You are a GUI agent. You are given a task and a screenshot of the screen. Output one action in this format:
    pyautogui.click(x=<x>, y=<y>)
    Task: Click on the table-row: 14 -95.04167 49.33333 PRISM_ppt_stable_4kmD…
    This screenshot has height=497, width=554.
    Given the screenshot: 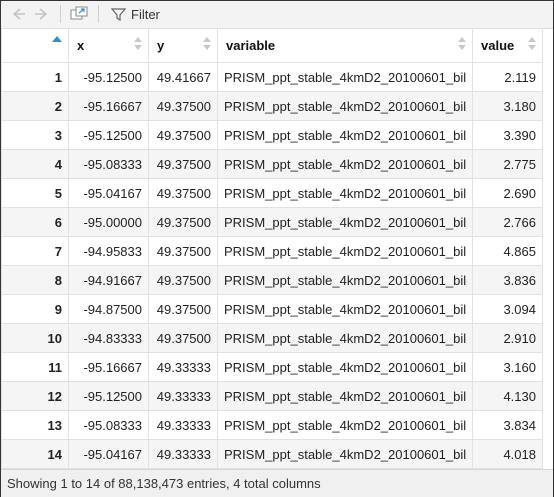 What is the action you would take?
    pyautogui.click(x=272, y=454)
    